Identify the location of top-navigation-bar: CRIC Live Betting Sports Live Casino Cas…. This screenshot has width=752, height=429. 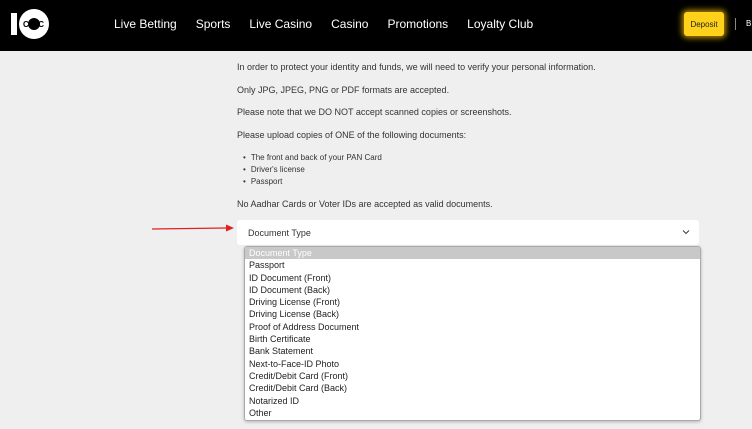
(376, 25).